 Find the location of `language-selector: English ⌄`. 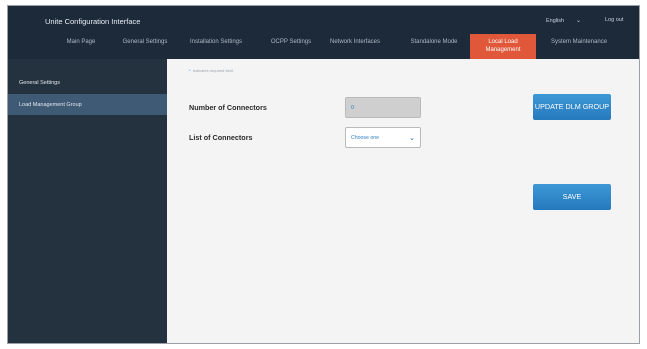

language-selector: English ⌄ is located at coordinates (564, 21).